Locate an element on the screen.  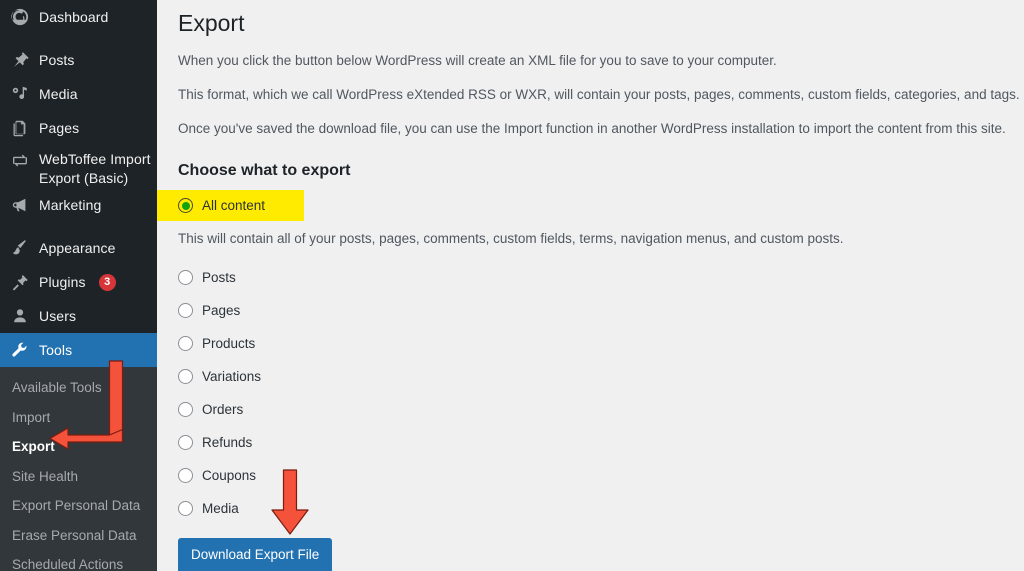
sidebar-item-media: Media is located at coordinates (78, 94).